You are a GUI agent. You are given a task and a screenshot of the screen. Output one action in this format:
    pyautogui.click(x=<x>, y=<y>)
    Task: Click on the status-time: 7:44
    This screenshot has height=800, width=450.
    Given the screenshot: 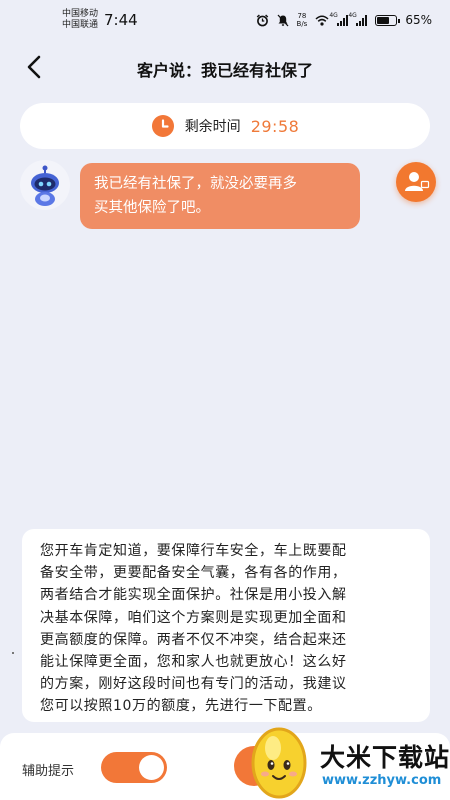 What is the action you would take?
    pyautogui.click(x=121, y=20)
    